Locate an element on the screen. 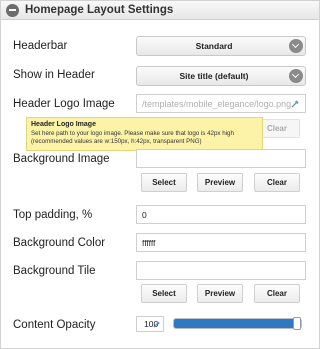 The height and width of the screenshot is (349, 320). slider-fill is located at coordinates (237, 323).